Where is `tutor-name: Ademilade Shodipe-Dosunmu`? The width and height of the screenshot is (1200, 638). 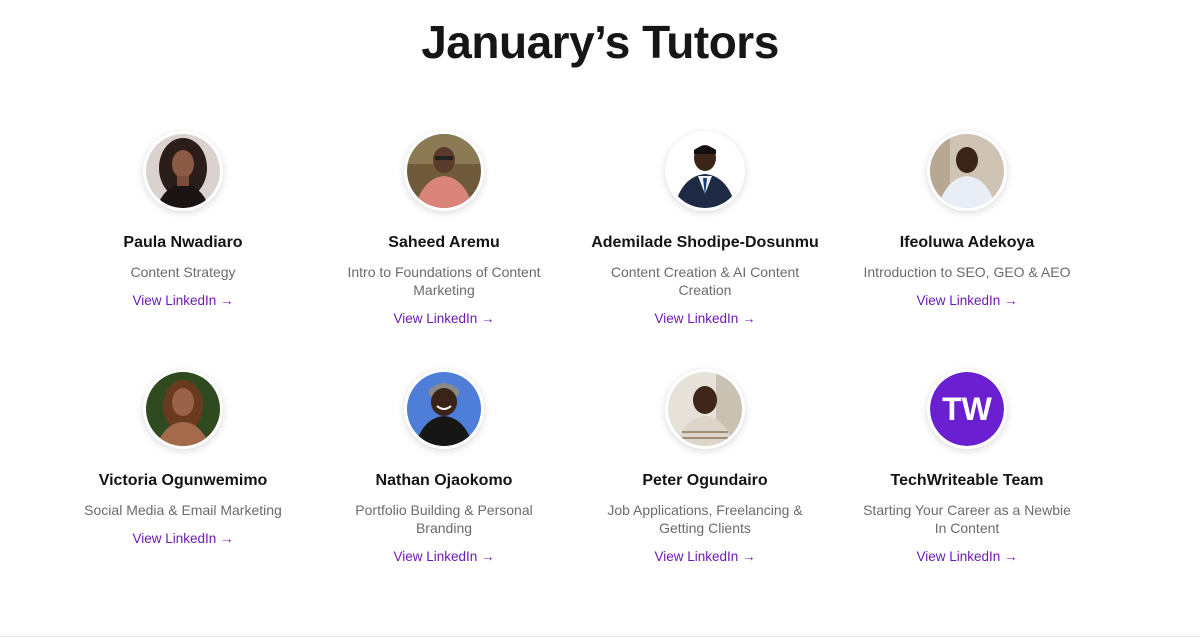 tutor-name: Ademilade Shodipe-Dosunmu is located at coordinates (705, 242).